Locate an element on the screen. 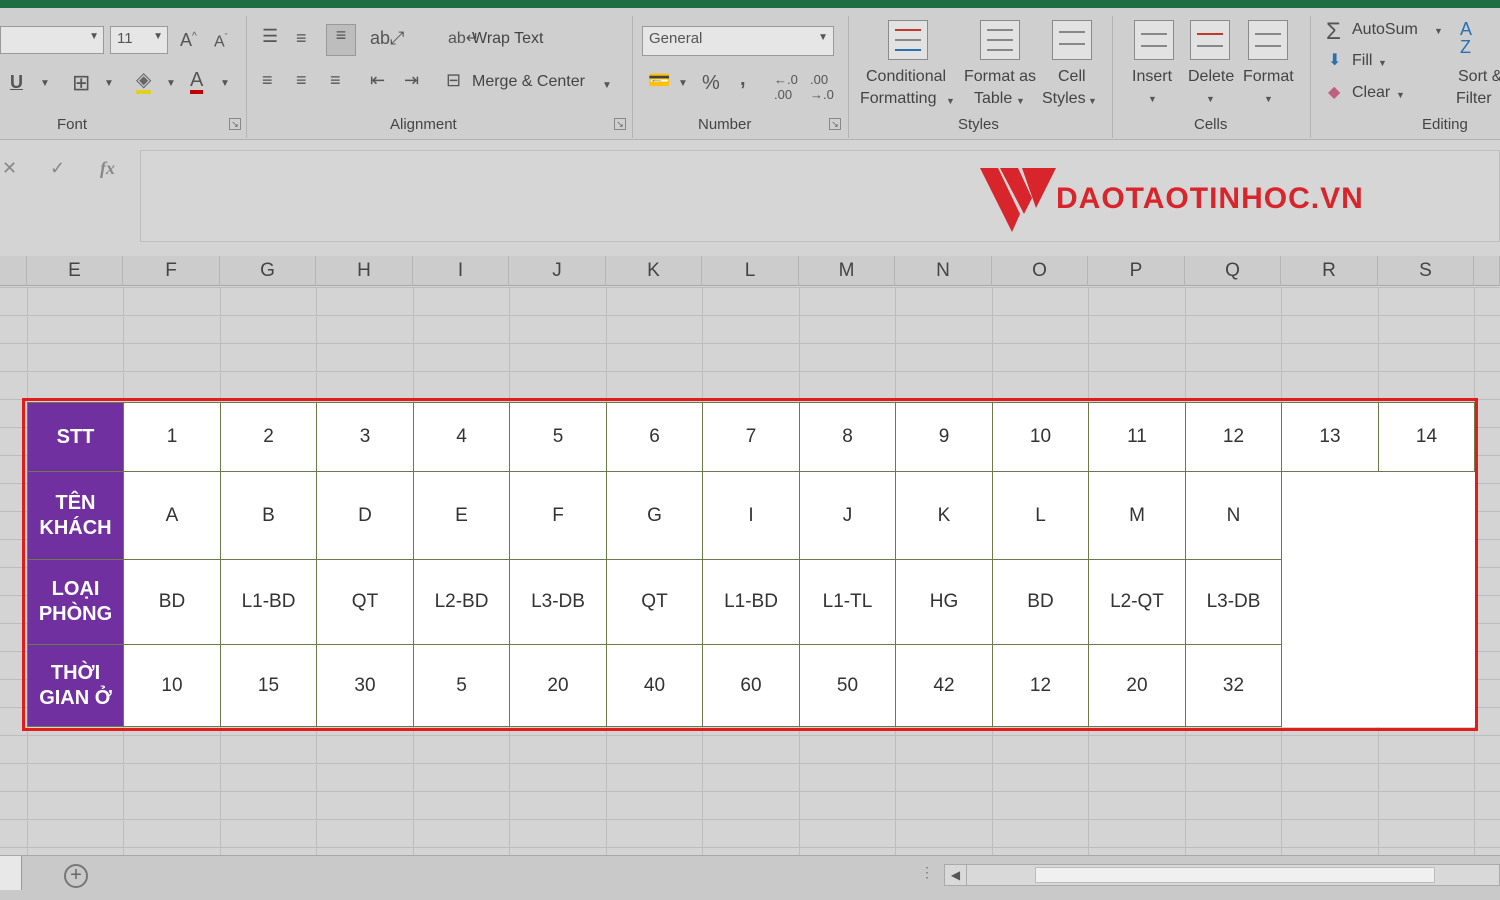 The width and height of the screenshot is (1500, 900). column-header: S is located at coordinates (1426, 271).